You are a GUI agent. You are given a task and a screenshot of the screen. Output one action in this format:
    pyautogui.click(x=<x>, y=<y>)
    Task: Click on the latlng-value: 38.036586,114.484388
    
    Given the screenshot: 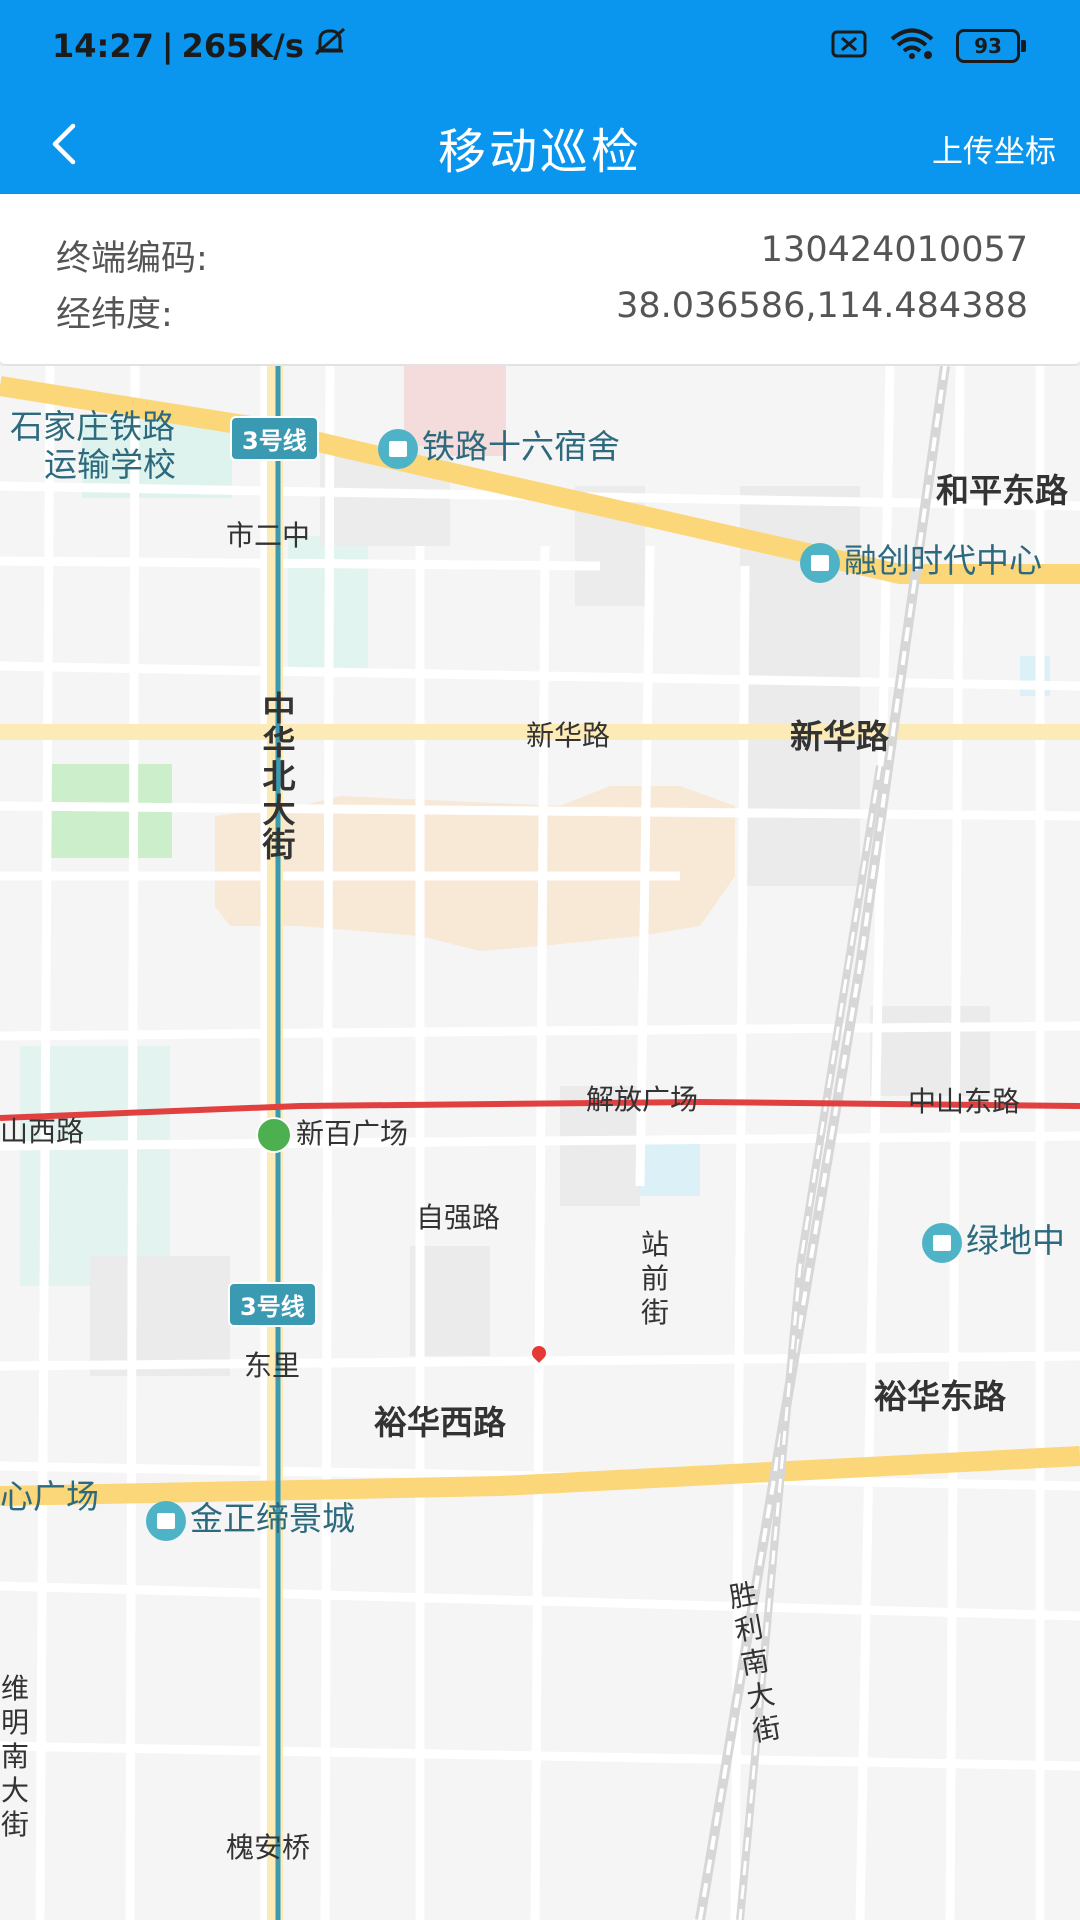 What is the action you would take?
    pyautogui.click(x=822, y=306)
    